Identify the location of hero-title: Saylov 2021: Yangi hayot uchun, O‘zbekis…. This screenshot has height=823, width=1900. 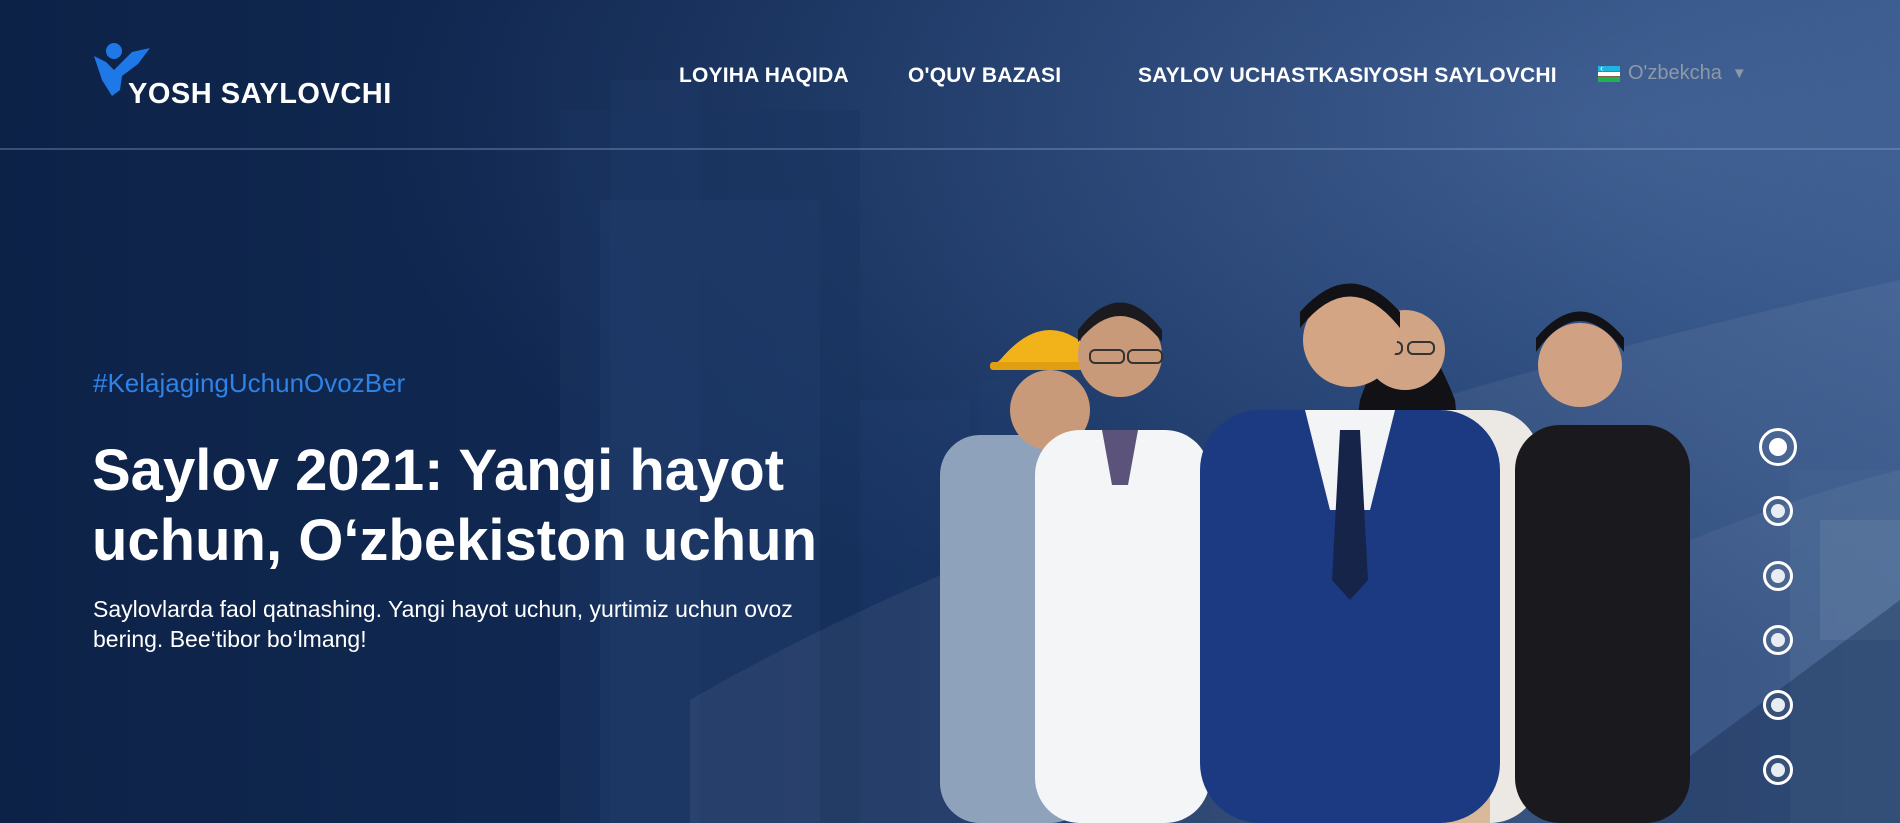
(454, 505).